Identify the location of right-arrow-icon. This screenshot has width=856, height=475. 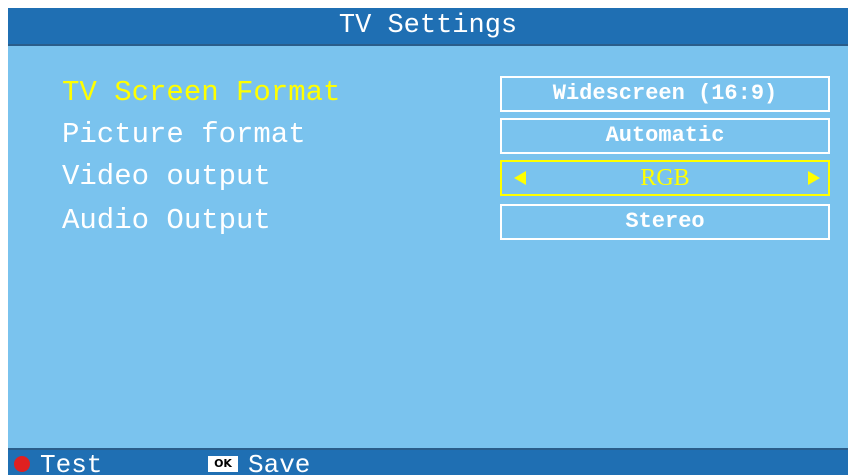
(814, 178).